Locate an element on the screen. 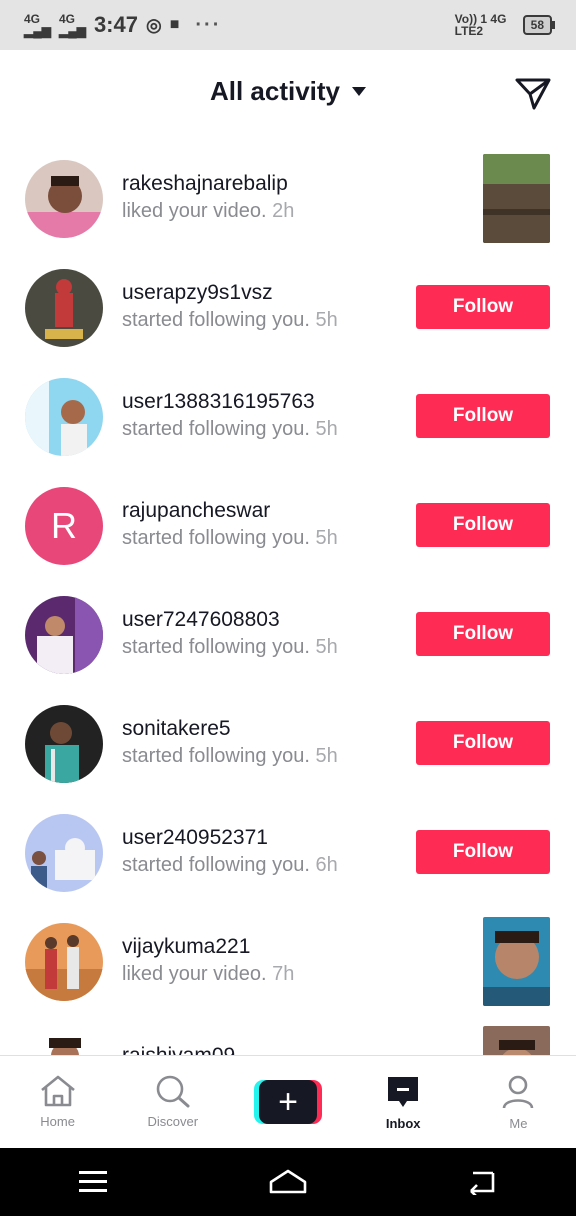 The width and height of the screenshot is (576, 1216). tab-home: Home is located at coordinates (57, 1102).